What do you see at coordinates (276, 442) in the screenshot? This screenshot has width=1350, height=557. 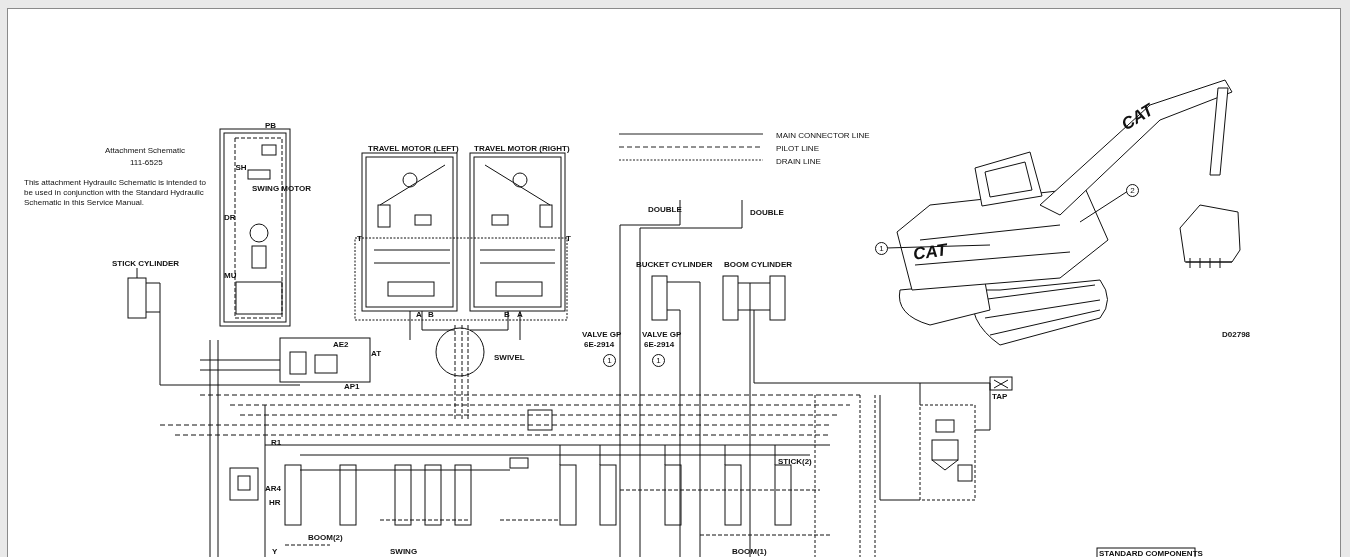 I see `diagram-label: R1` at bounding box center [276, 442].